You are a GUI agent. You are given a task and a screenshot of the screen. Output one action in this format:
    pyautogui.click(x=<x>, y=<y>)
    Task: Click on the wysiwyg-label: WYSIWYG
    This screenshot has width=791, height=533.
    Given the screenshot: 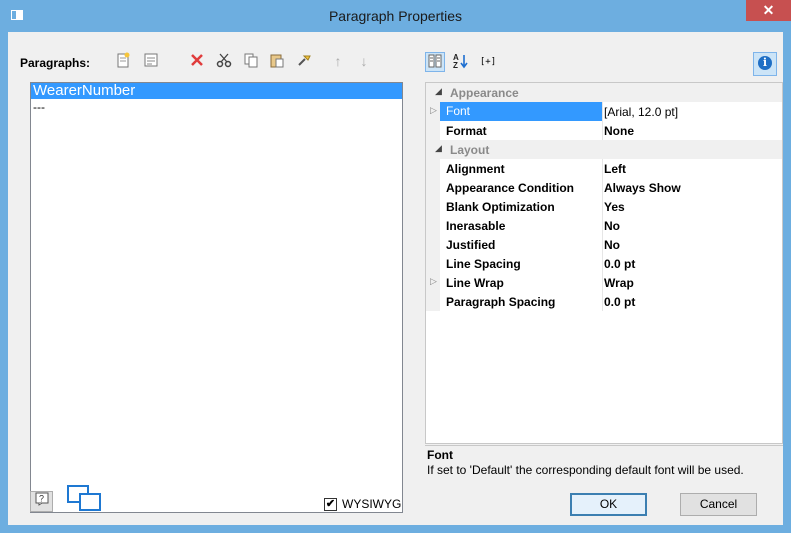 What is the action you would take?
    pyautogui.click(x=371, y=504)
    